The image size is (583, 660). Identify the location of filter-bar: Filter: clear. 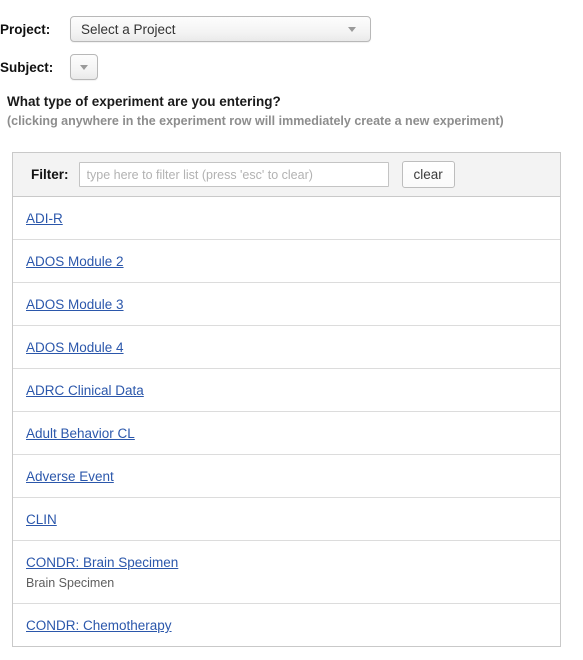
(286, 175).